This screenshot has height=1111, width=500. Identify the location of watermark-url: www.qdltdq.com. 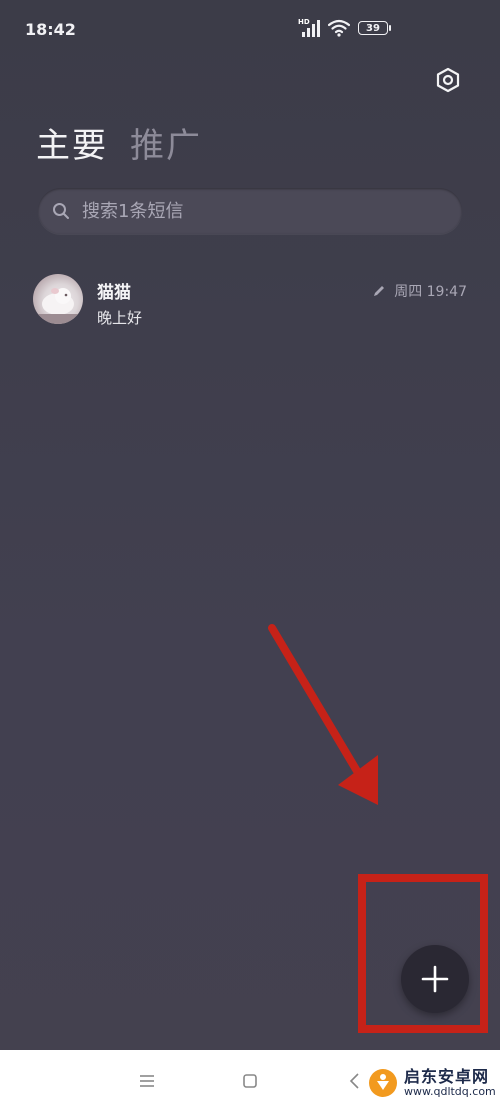
(450, 1091).